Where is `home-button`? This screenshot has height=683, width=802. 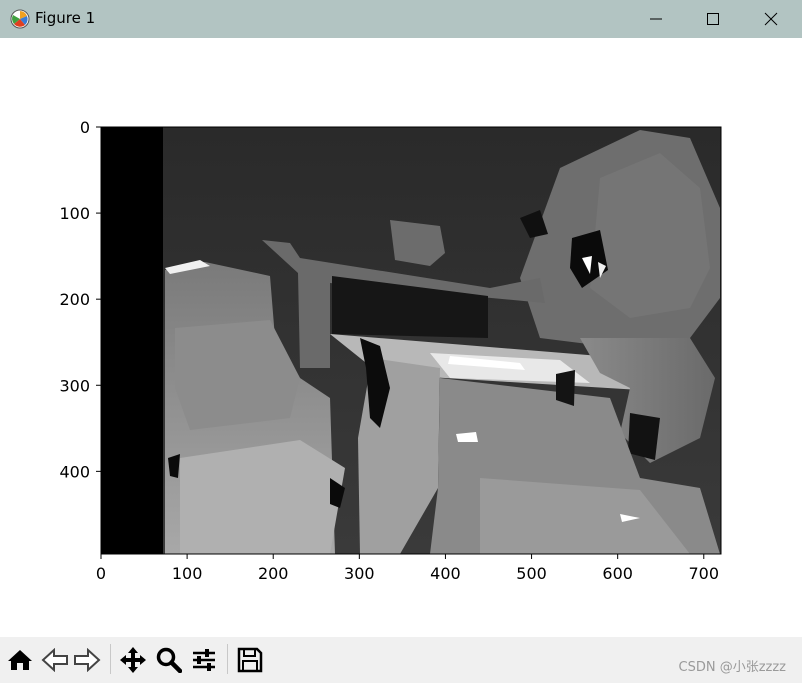 home-button is located at coordinates (20, 660).